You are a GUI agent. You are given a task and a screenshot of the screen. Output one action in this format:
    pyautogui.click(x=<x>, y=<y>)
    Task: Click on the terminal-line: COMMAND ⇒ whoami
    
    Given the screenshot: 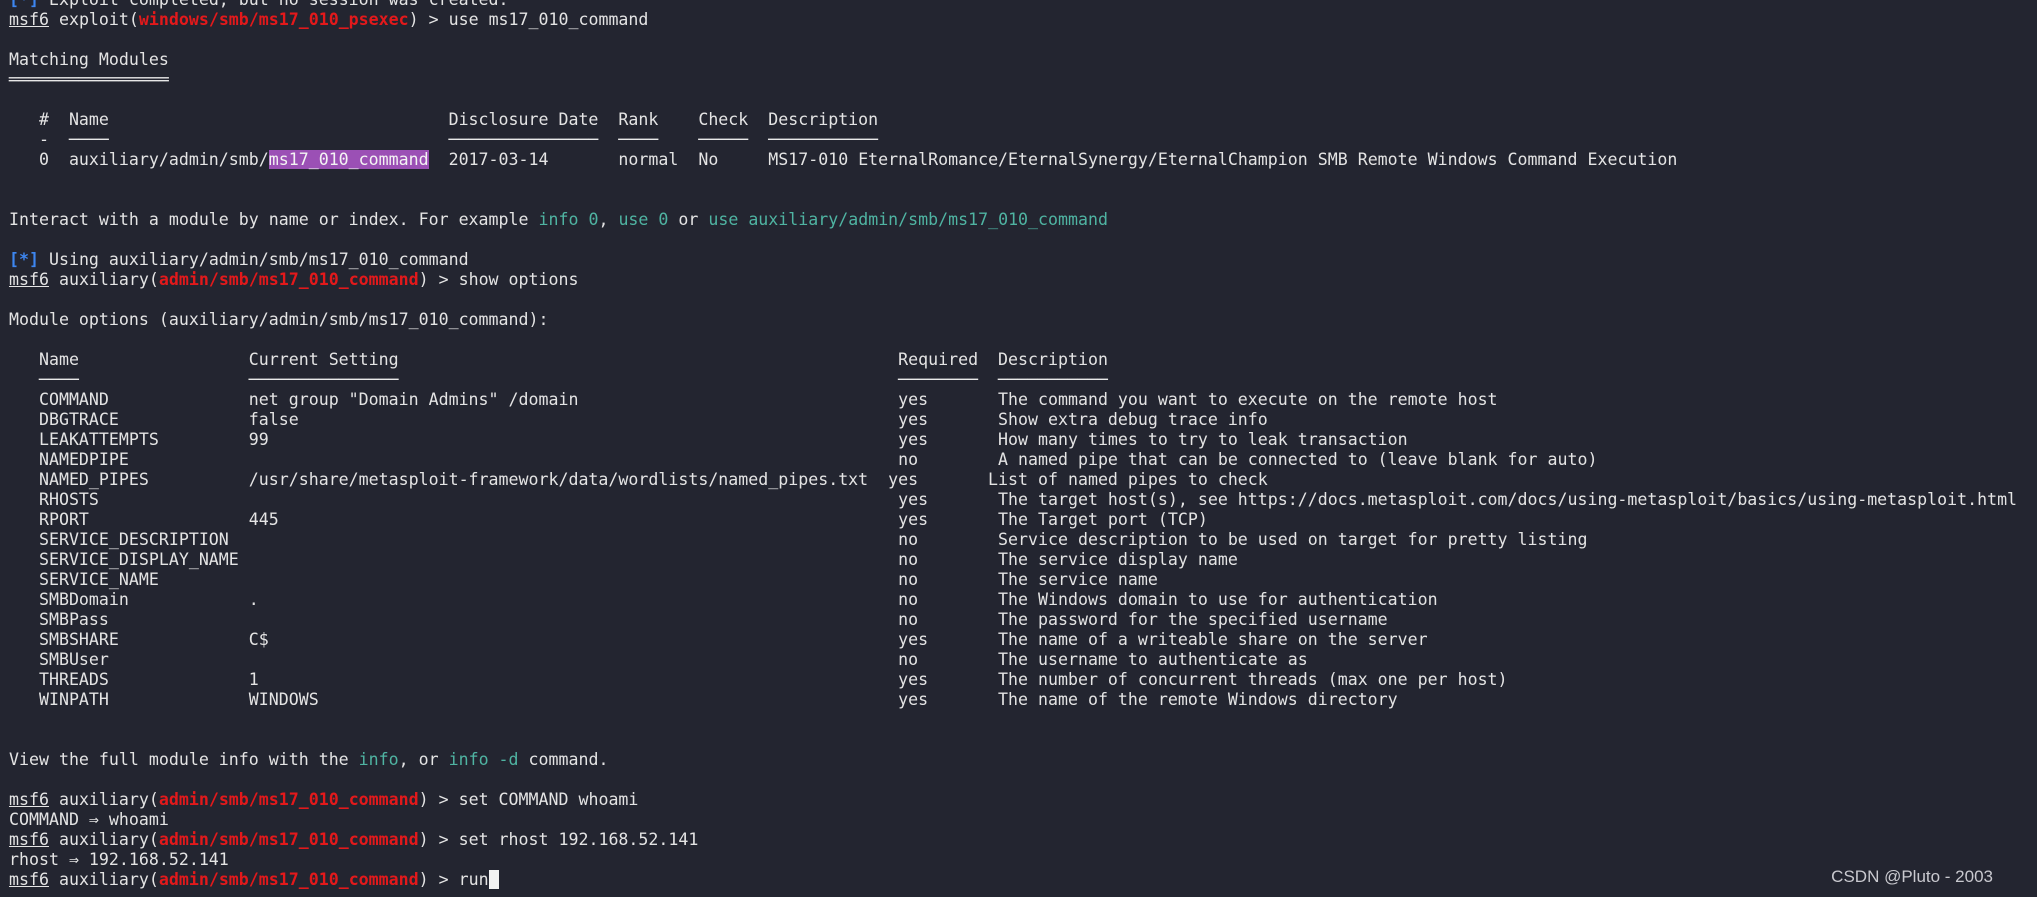 What is the action you would take?
    pyautogui.click(x=1013, y=820)
    